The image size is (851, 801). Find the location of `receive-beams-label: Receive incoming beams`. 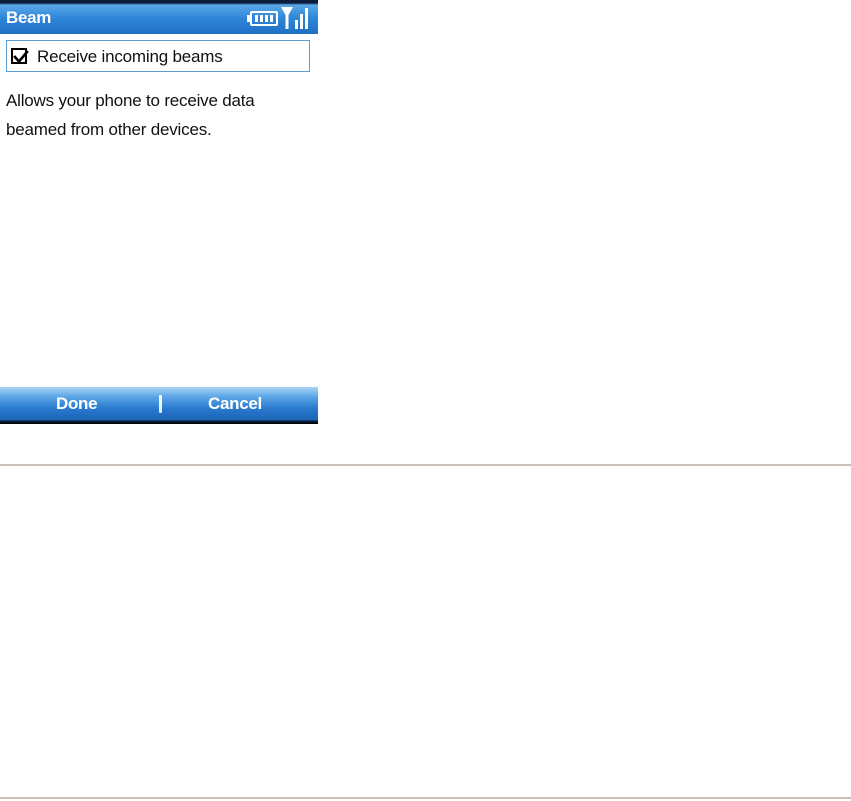

receive-beams-label: Receive incoming beams is located at coordinates (130, 56).